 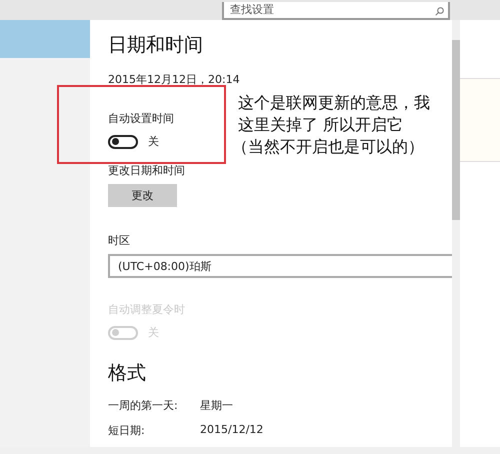 What do you see at coordinates (439, 11) in the screenshot?
I see `search-icon` at bounding box center [439, 11].